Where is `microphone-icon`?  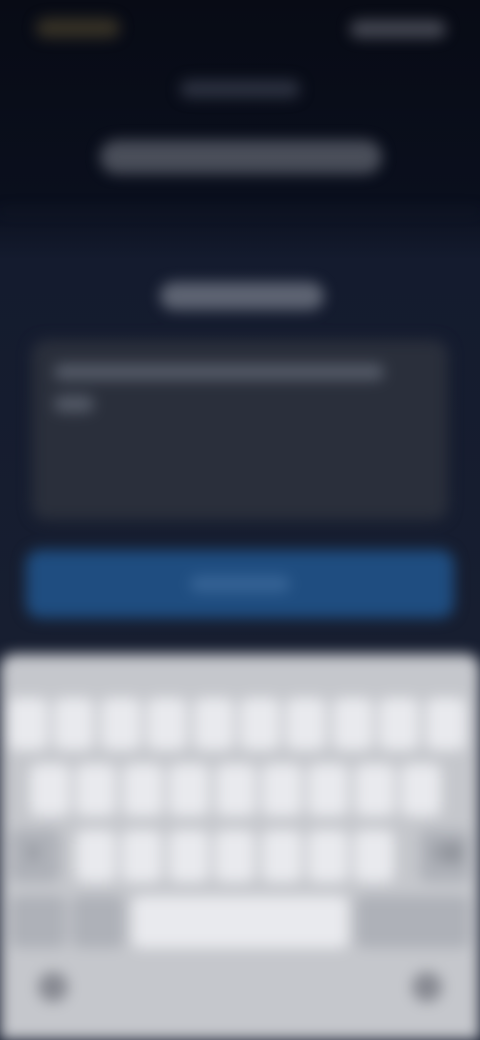 microphone-icon is located at coordinates (427, 987).